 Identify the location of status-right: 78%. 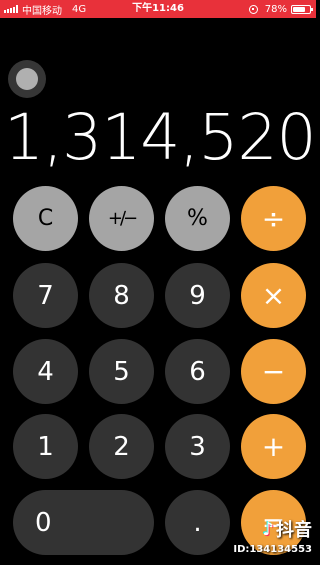
(280, 9).